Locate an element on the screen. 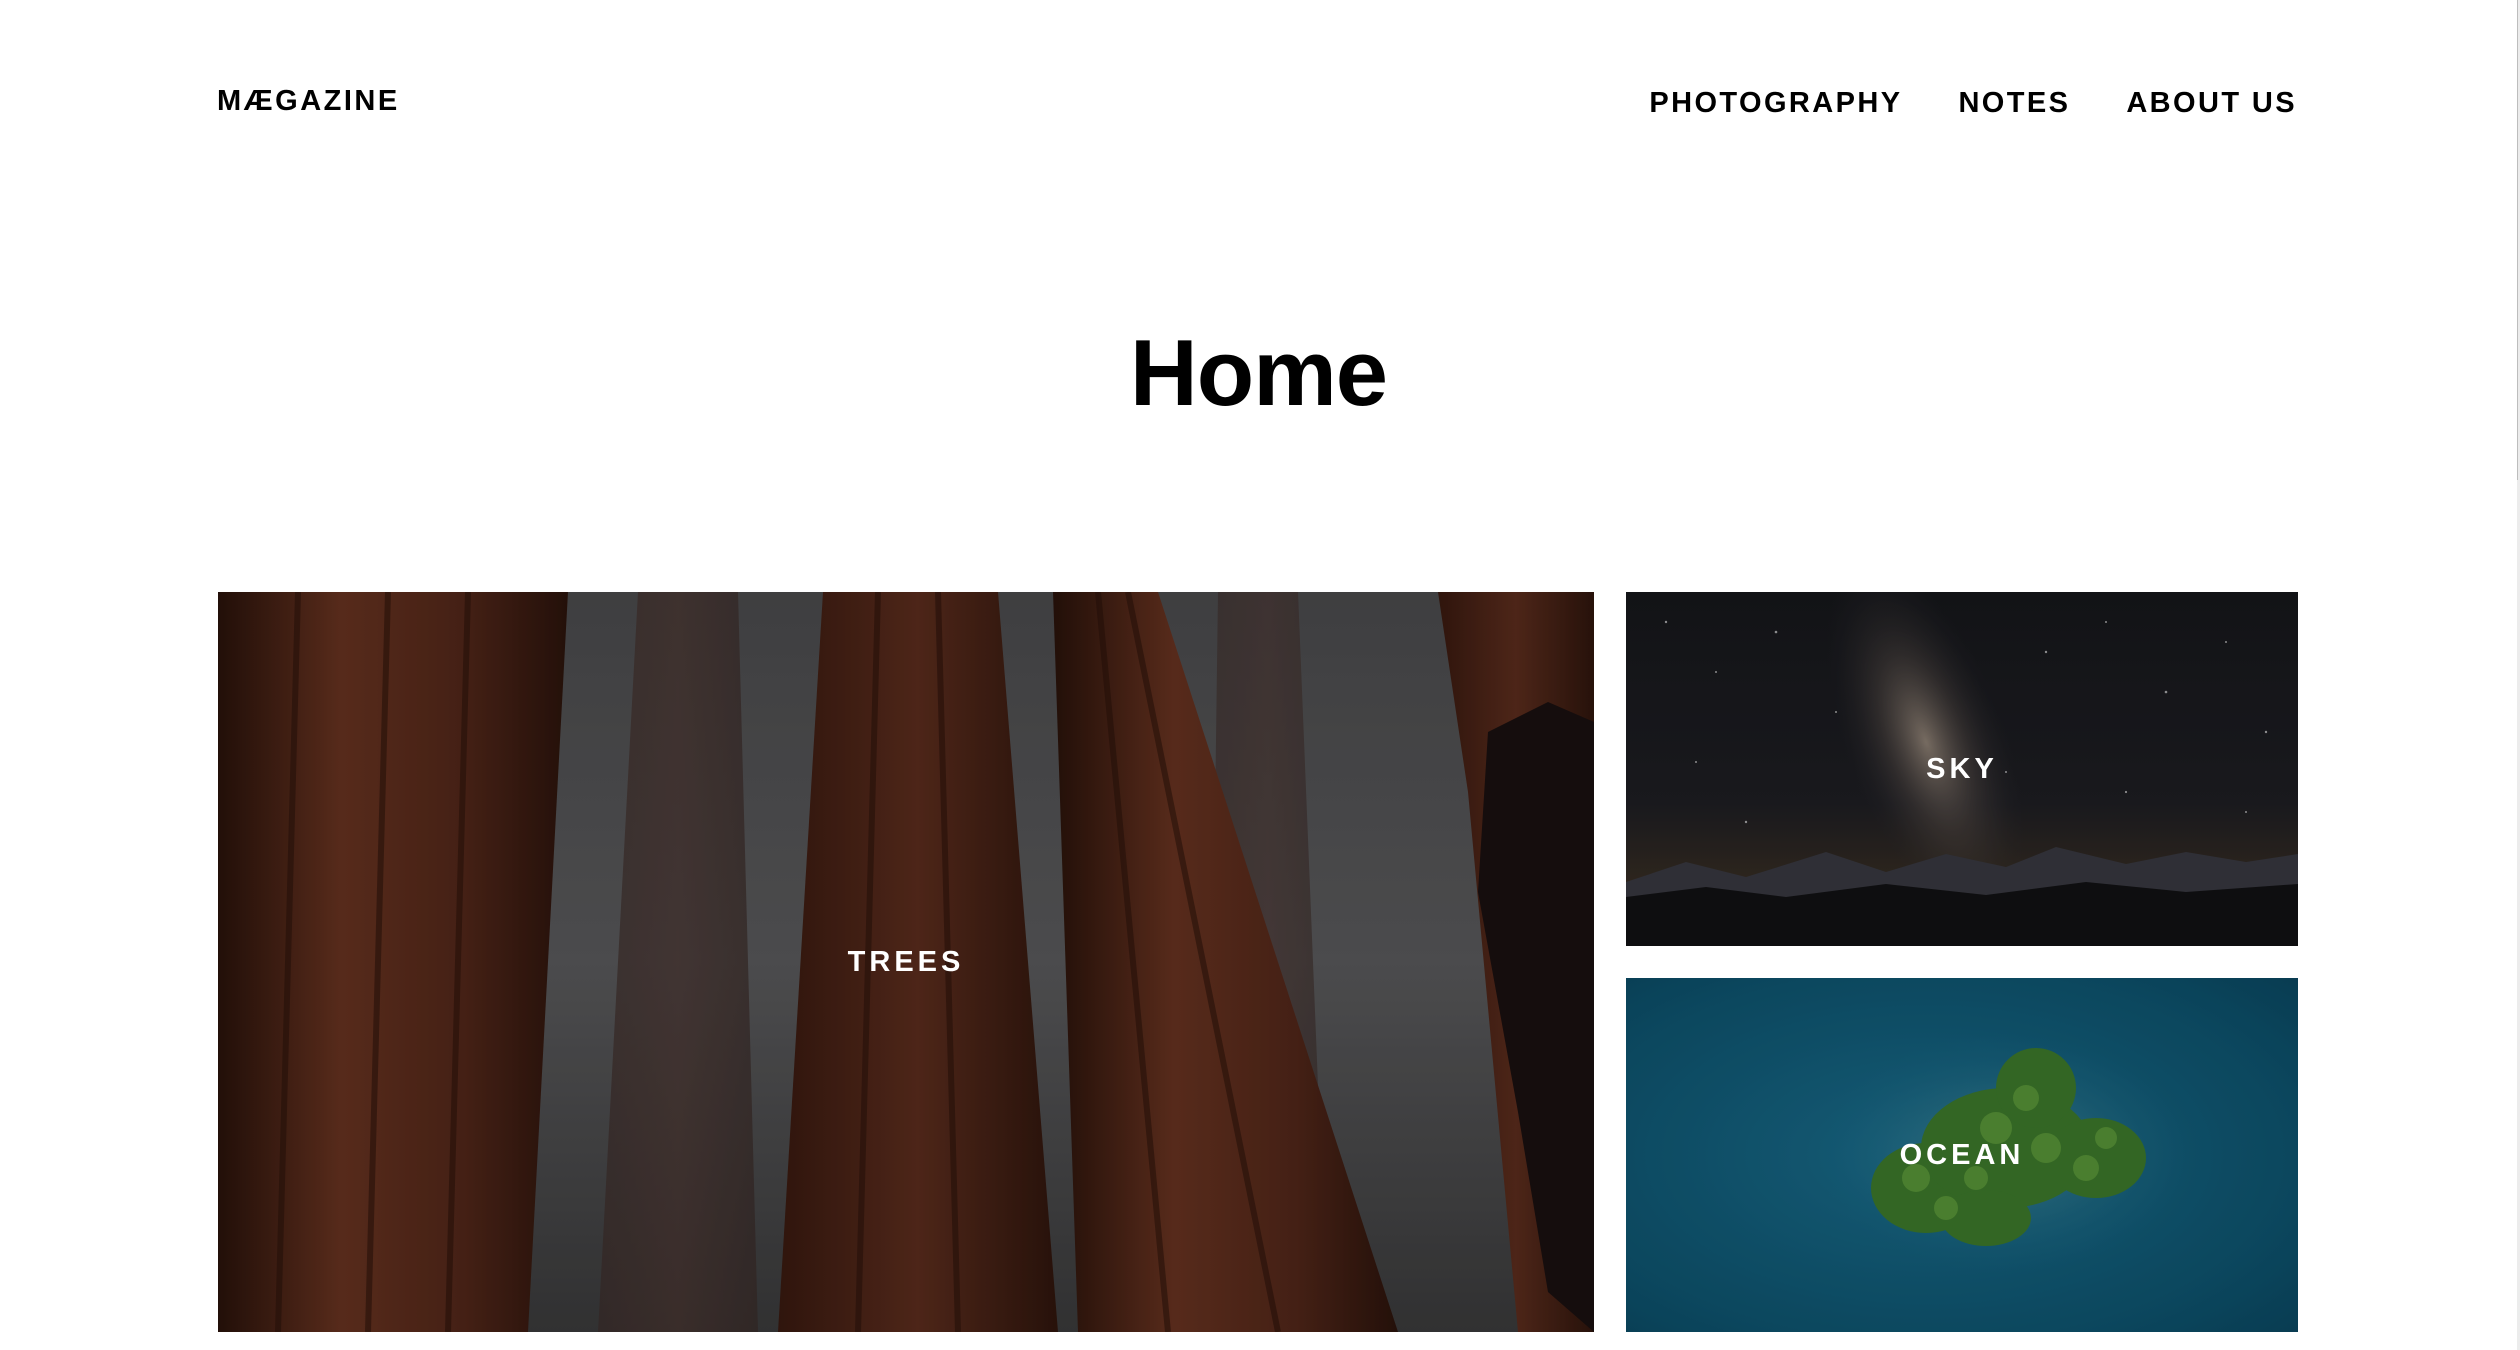 The height and width of the screenshot is (1350, 2520). tile-label-trees: TREES is located at coordinates (906, 962).